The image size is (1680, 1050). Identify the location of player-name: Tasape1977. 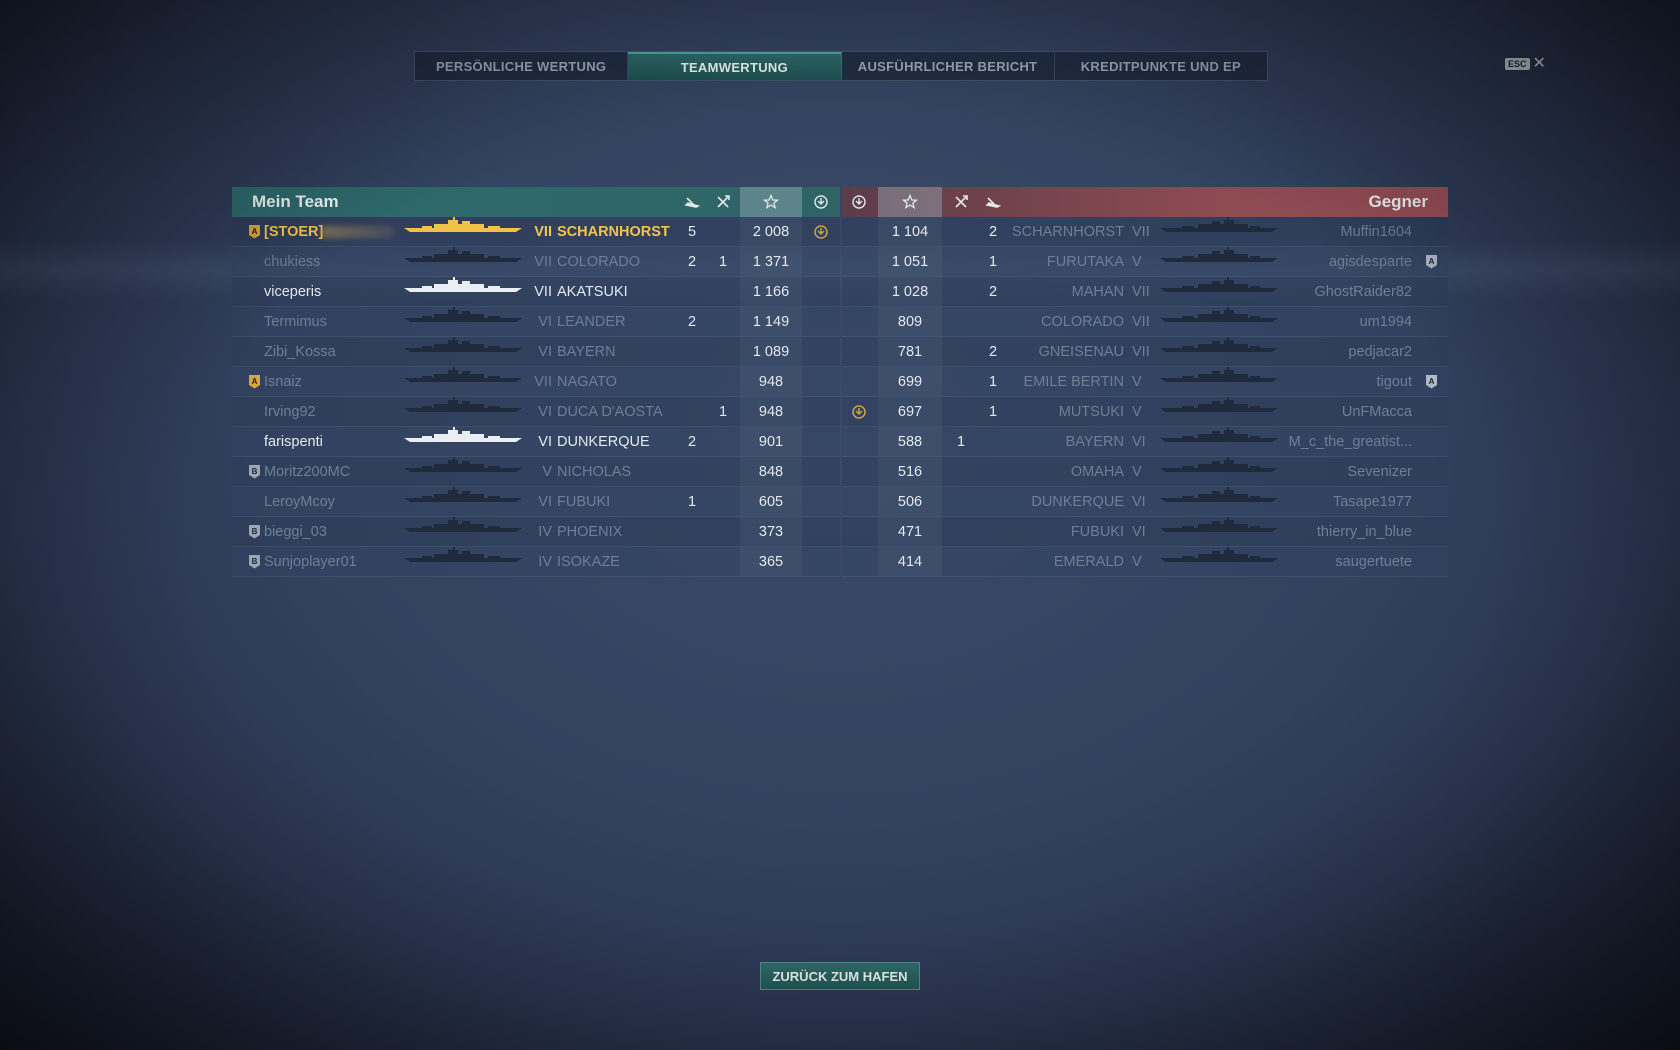
(1372, 501).